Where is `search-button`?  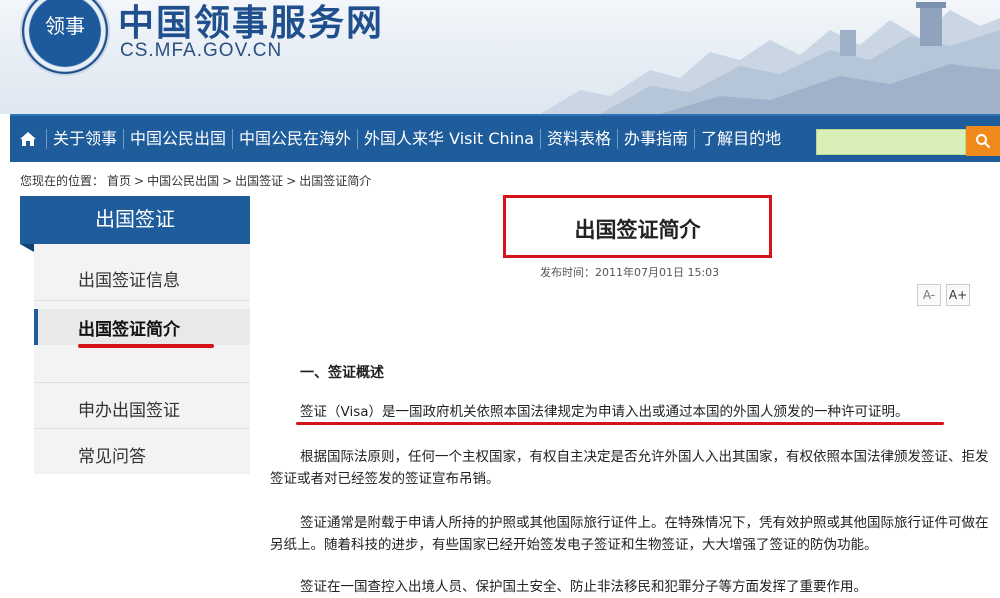
search-button is located at coordinates (983, 141).